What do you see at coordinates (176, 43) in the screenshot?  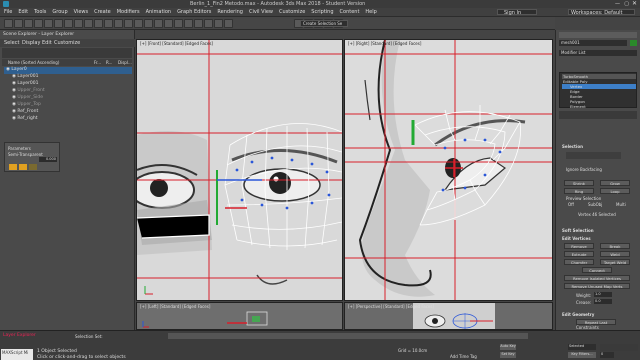 I see `viewport-front-label: [+] [Front] [Standard] [Edged Faces]` at bounding box center [176, 43].